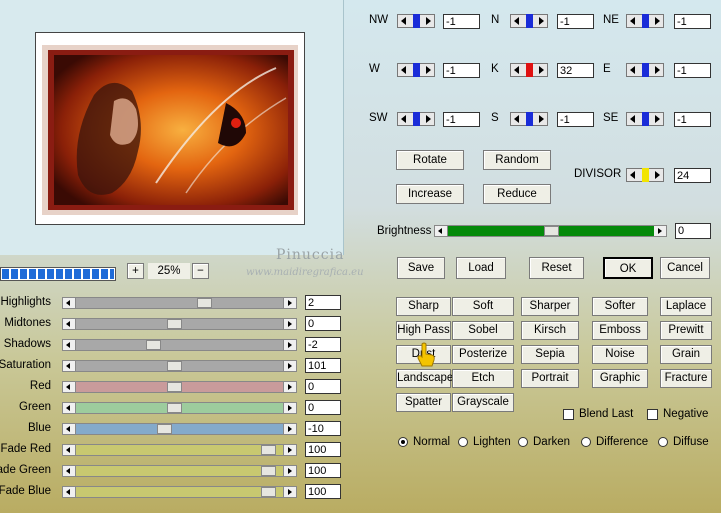 This screenshot has height=513, width=721. I want to click on brightness-field: 0, so click(693, 231).